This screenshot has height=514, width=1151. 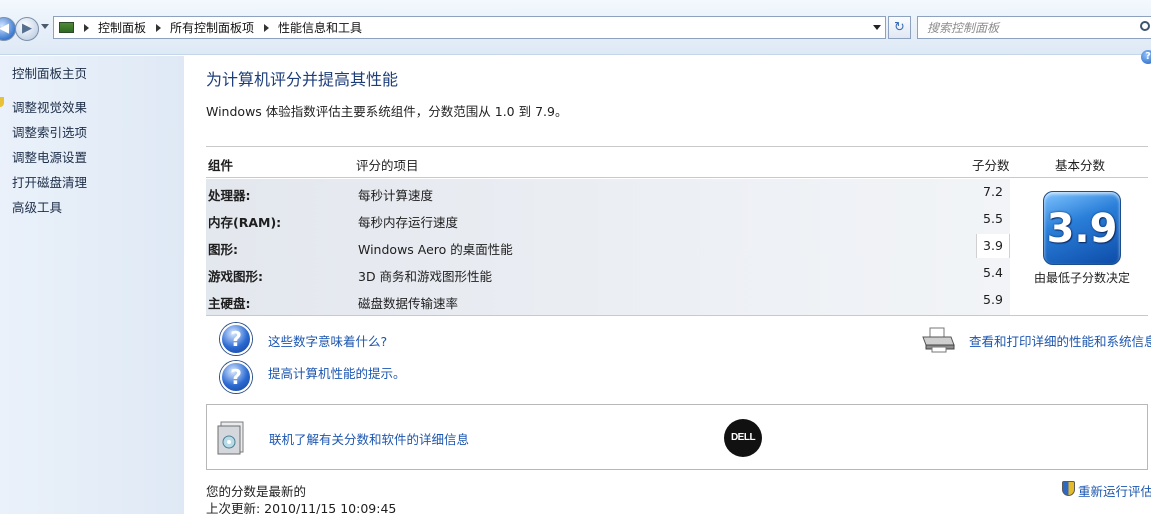 I want to click on dell-logo: DELL, so click(x=743, y=438).